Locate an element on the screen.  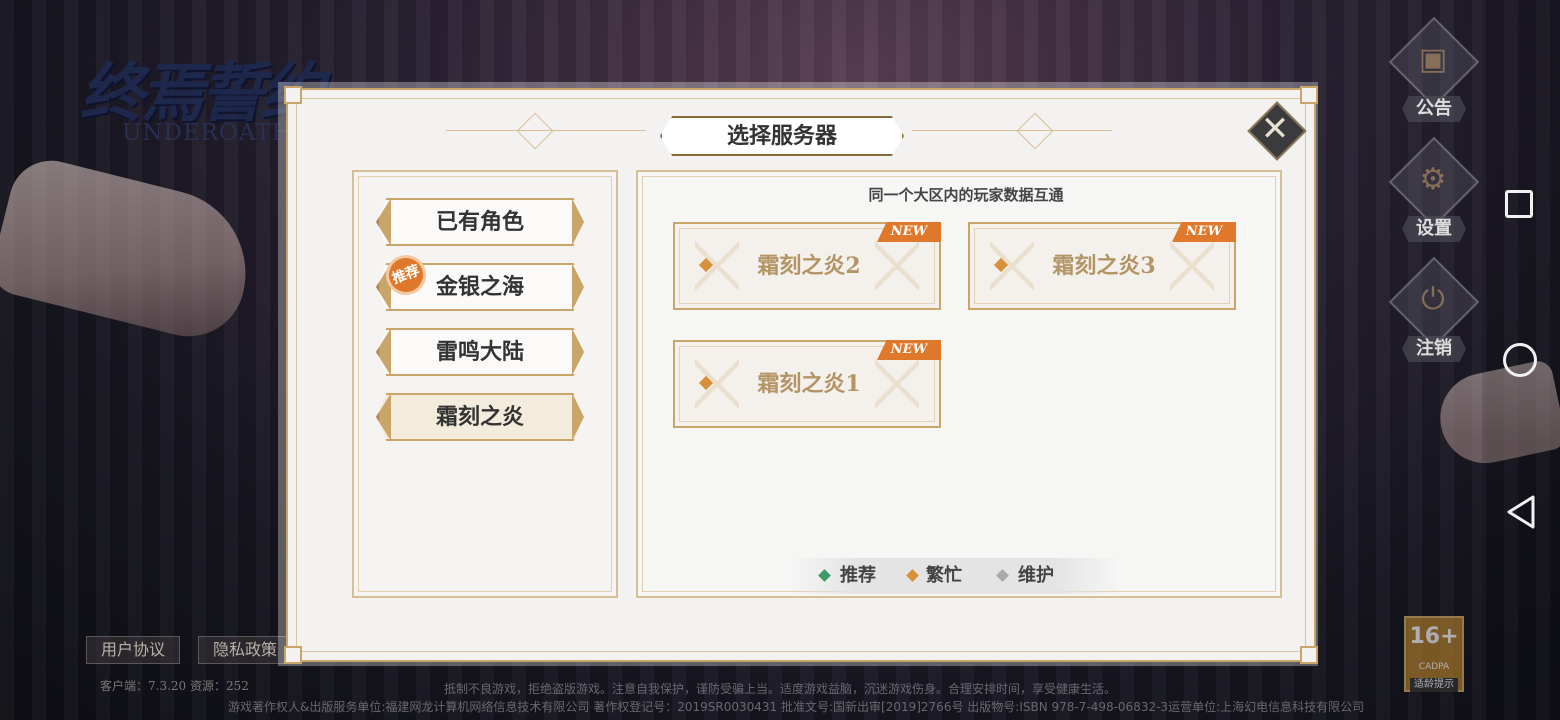
background-character-arm is located at coordinates (132, 250).